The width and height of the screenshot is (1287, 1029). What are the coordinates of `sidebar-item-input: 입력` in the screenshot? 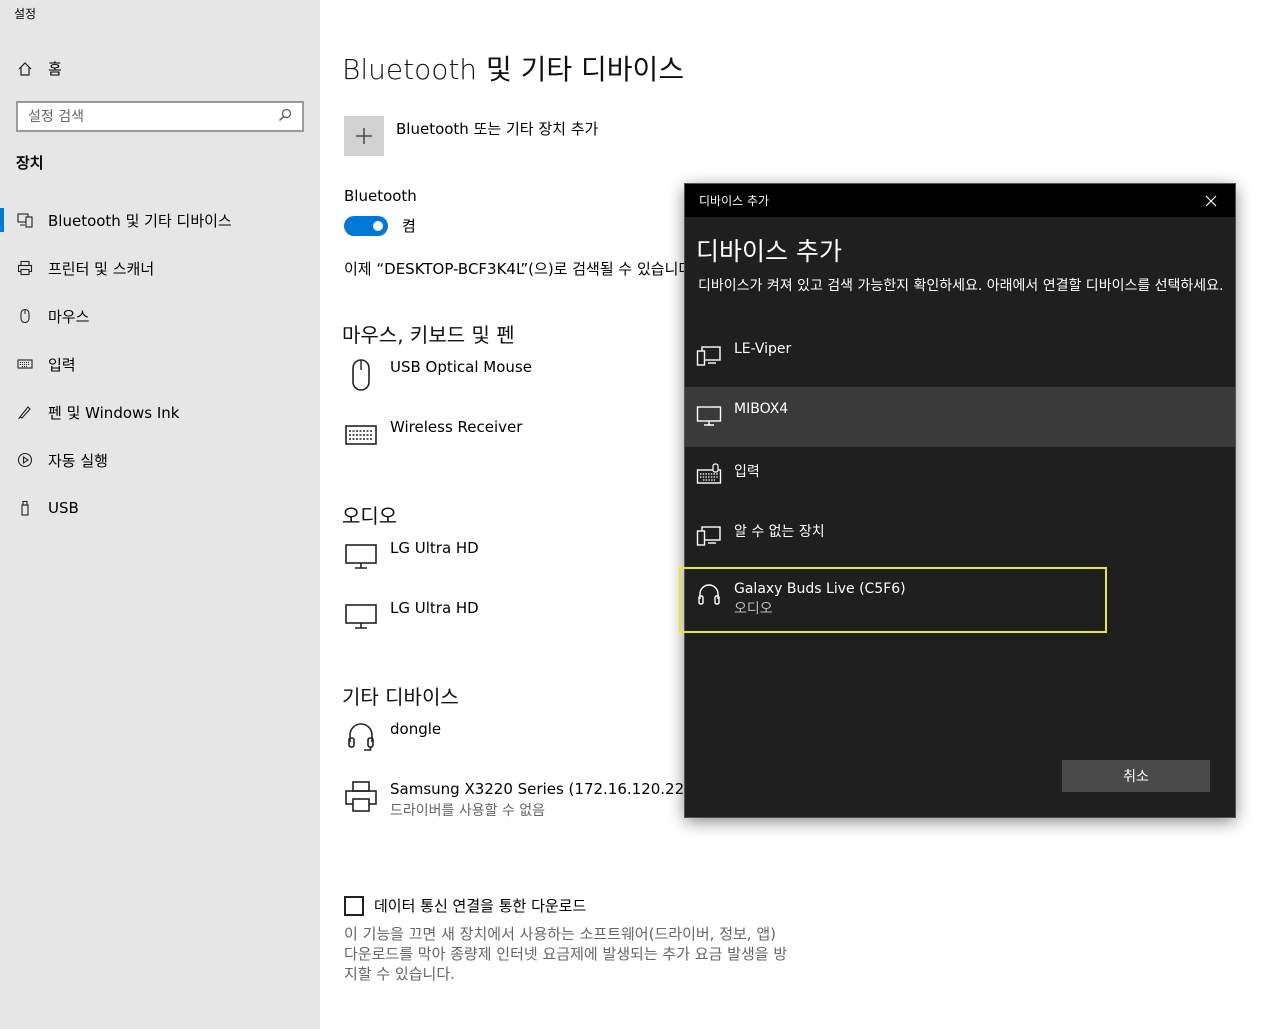 It's located at (160, 364).